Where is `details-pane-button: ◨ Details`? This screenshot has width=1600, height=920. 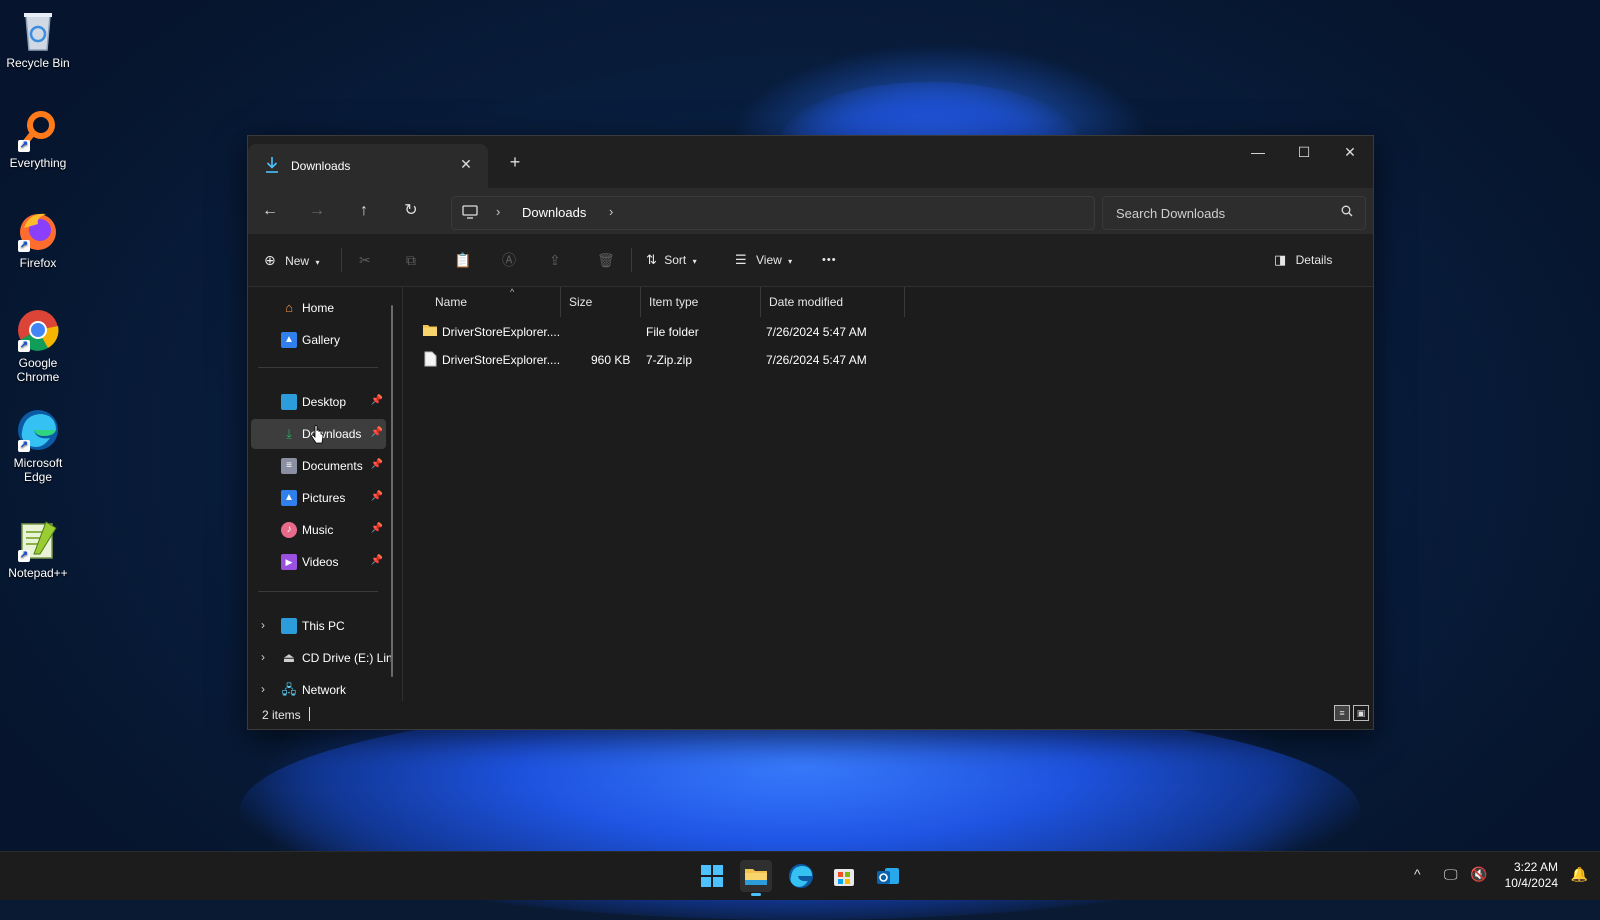 details-pane-button: ◨ Details is located at coordinates (1303, 260).